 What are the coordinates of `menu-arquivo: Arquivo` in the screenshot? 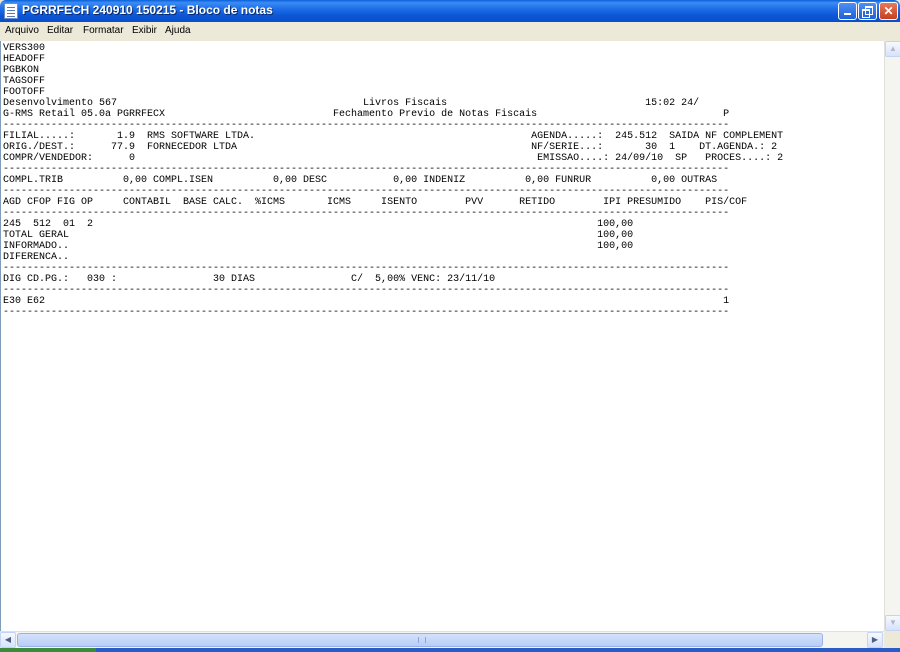 It's located at (22, 30).